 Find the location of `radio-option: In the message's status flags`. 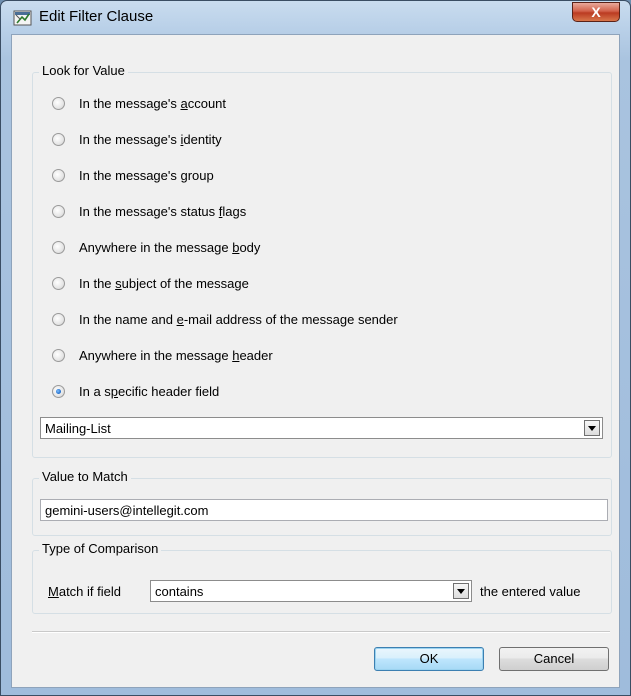

radio-option: In the message's status flags is located at coordinates (149, 211).